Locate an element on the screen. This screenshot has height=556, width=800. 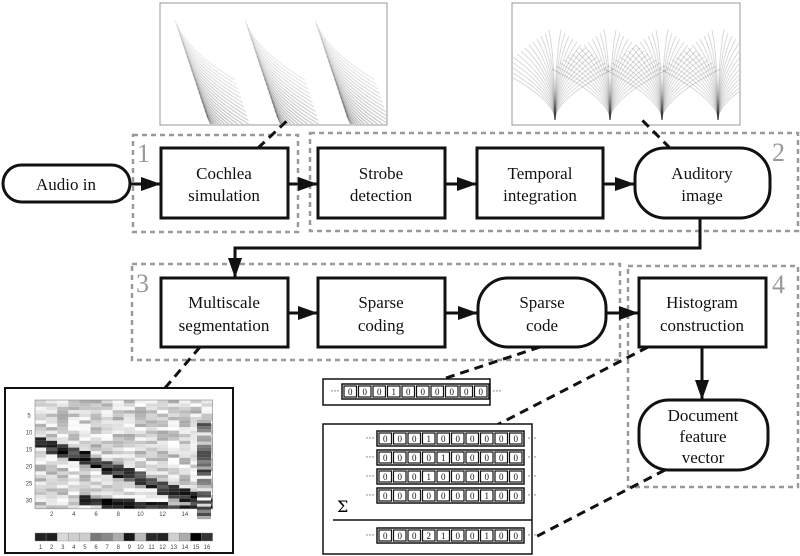
group-4-number: 4 is located at coordinates (778, 284).